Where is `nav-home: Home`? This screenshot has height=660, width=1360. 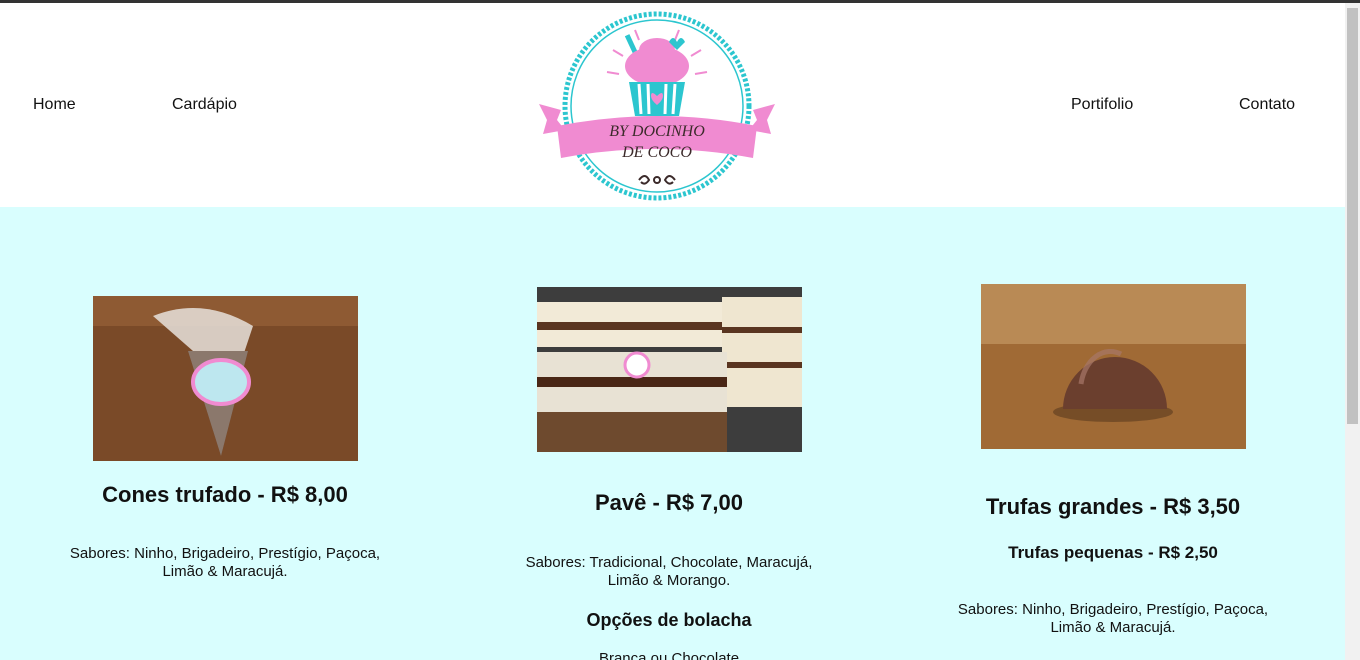
nav-home: Home is located at coordinates (54, 105).